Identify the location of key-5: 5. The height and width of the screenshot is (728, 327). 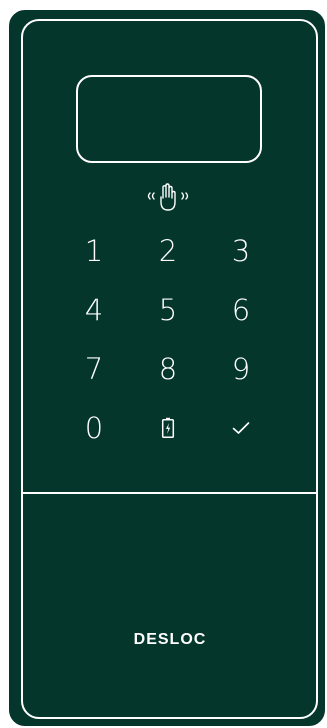
(168, 310).